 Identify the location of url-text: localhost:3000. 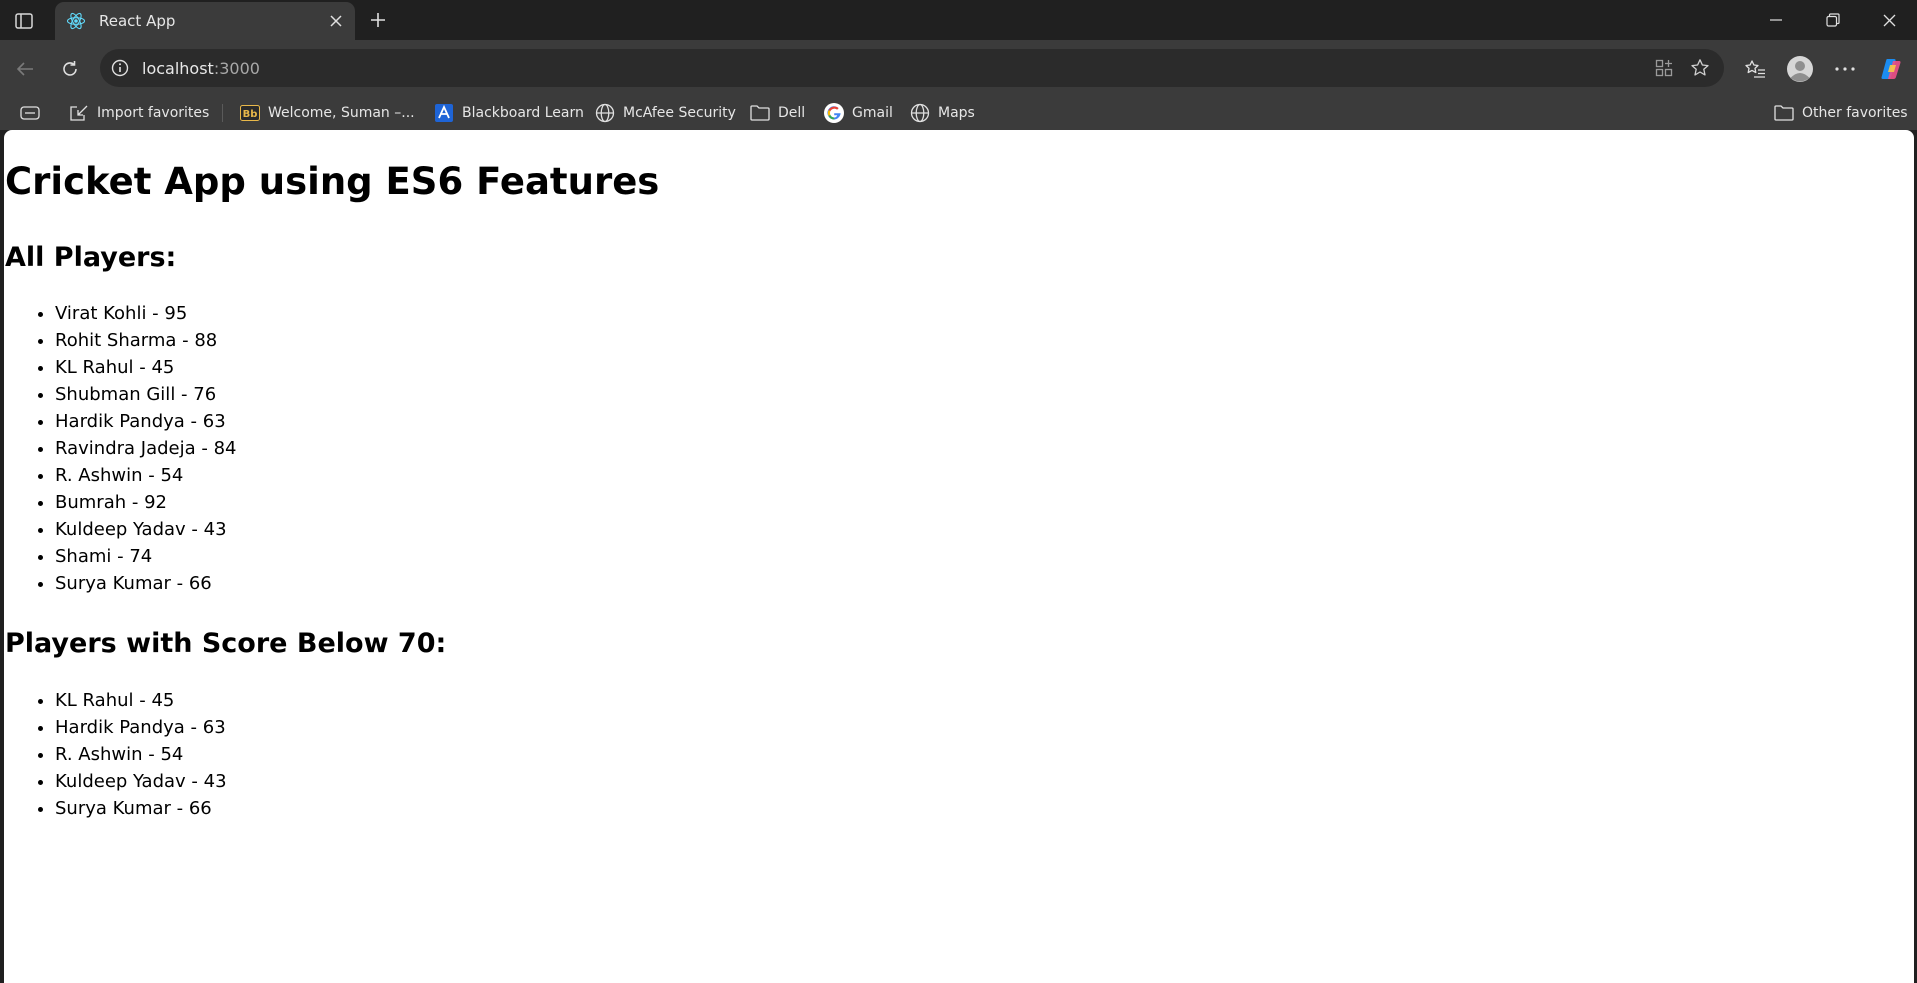
(894, 68).